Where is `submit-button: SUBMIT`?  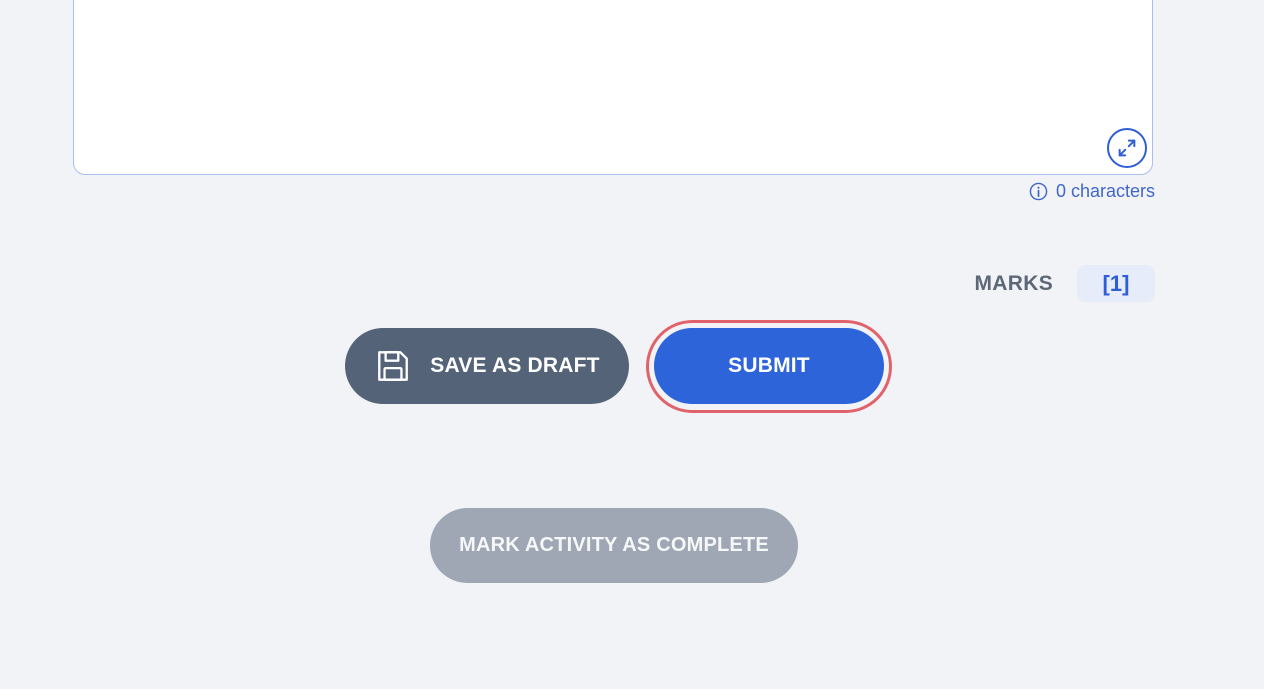 submit-button: SUBMIT is located at coordinates (769, 366).